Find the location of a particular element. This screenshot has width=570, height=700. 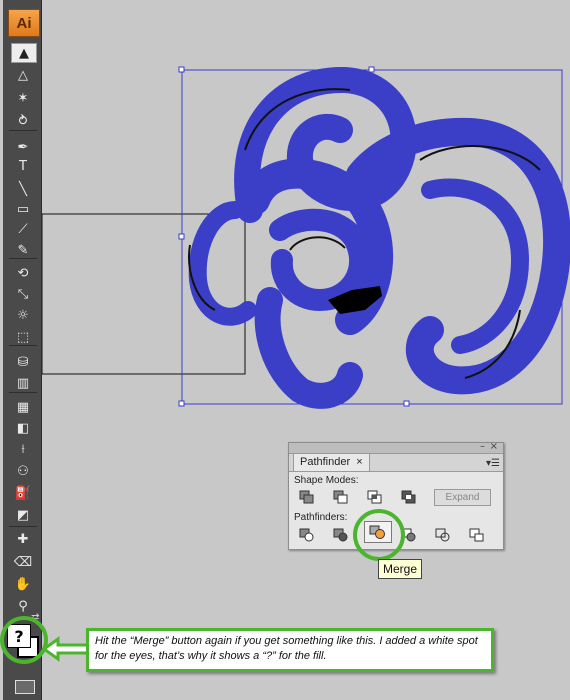

outline-icon is located at coordinates (442, 535).